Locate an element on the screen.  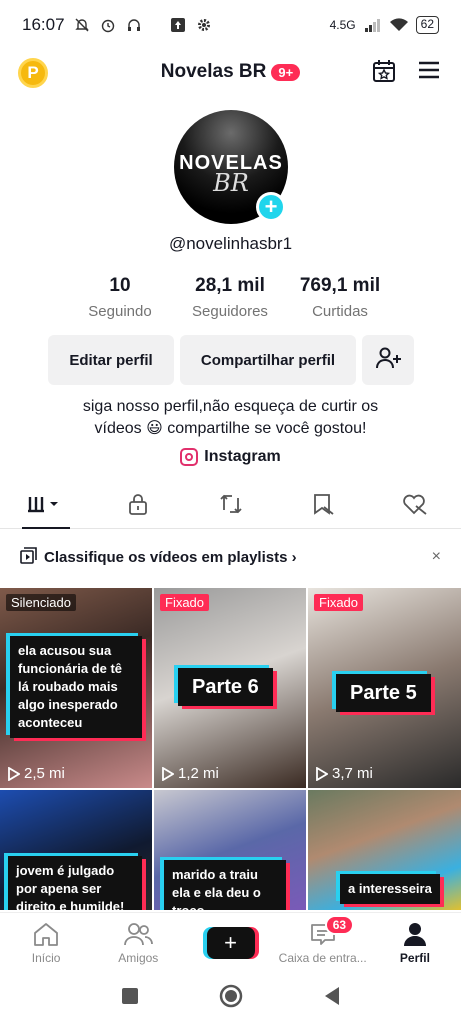
view-count-value: 1,2 mi is located at coordinates (198, 773).